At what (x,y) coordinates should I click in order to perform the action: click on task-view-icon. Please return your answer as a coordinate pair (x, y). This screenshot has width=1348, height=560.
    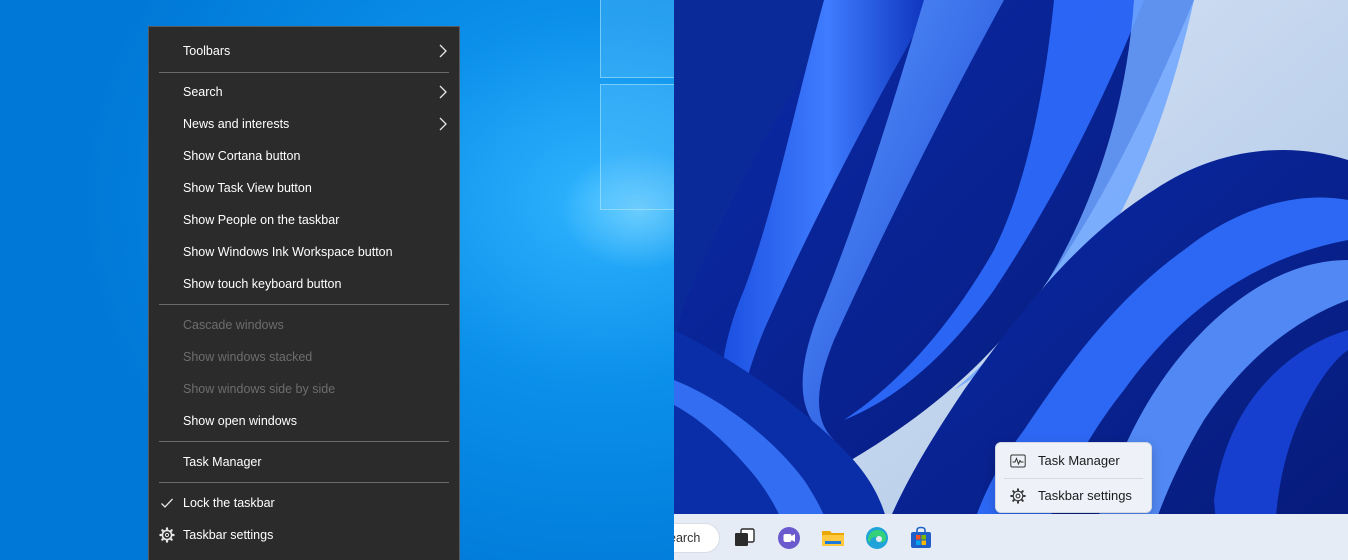
    Looking at the image, I should click on (745, 538).